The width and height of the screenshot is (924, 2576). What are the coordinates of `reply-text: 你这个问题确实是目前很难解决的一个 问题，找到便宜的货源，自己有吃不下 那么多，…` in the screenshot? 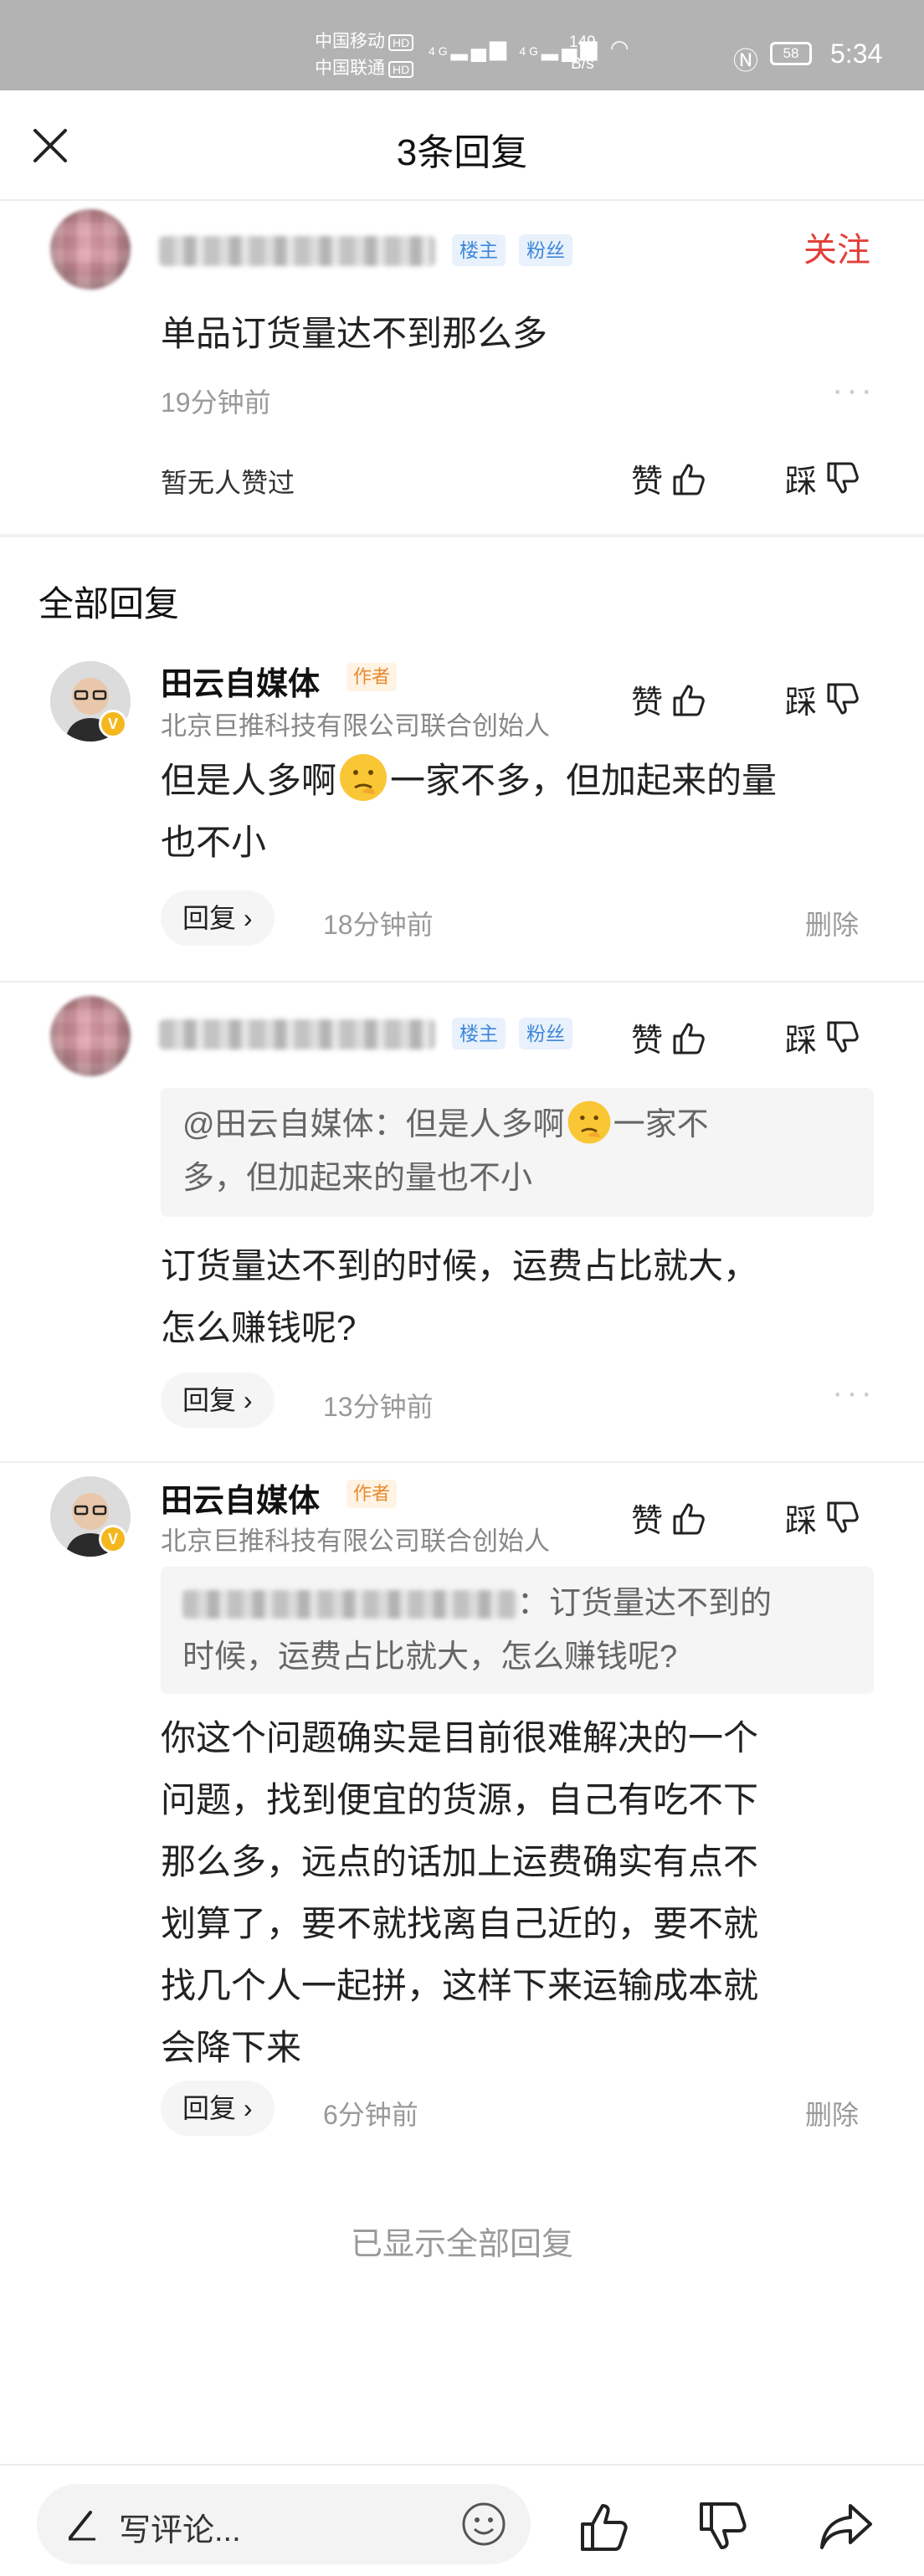 It's located at (529, 1893).